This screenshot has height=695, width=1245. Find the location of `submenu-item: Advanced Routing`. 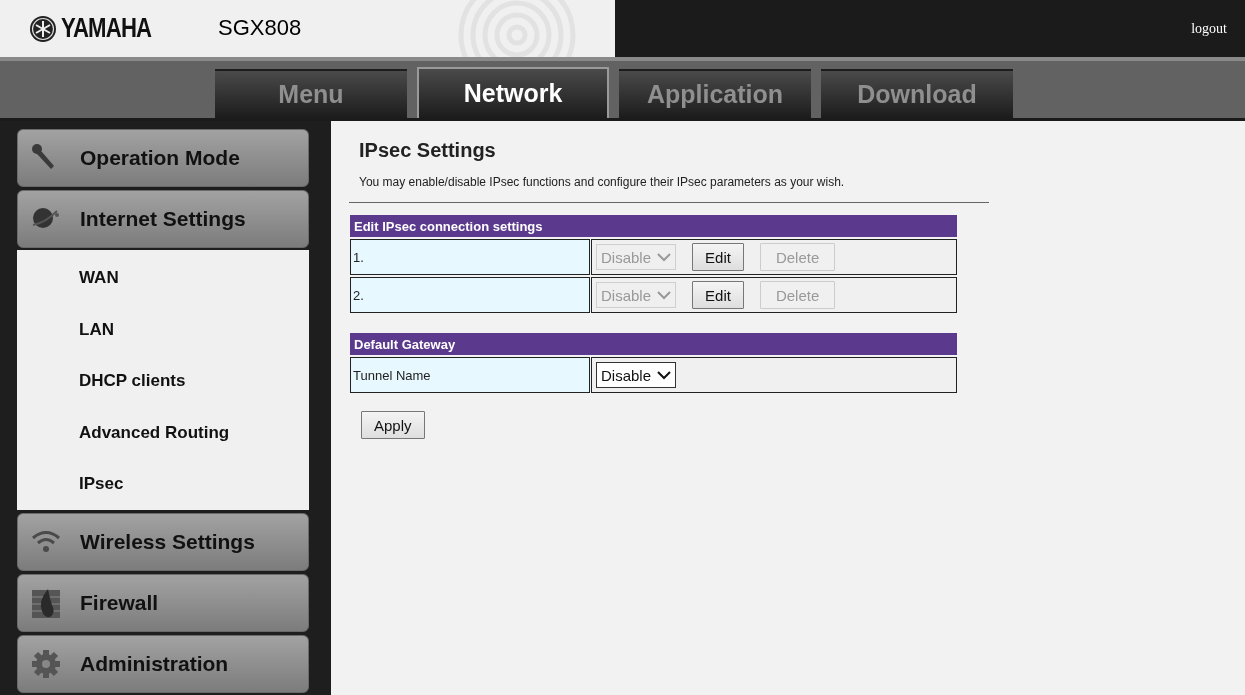

submenu-item: Advanced Routing is located at coordinates (123, 432).